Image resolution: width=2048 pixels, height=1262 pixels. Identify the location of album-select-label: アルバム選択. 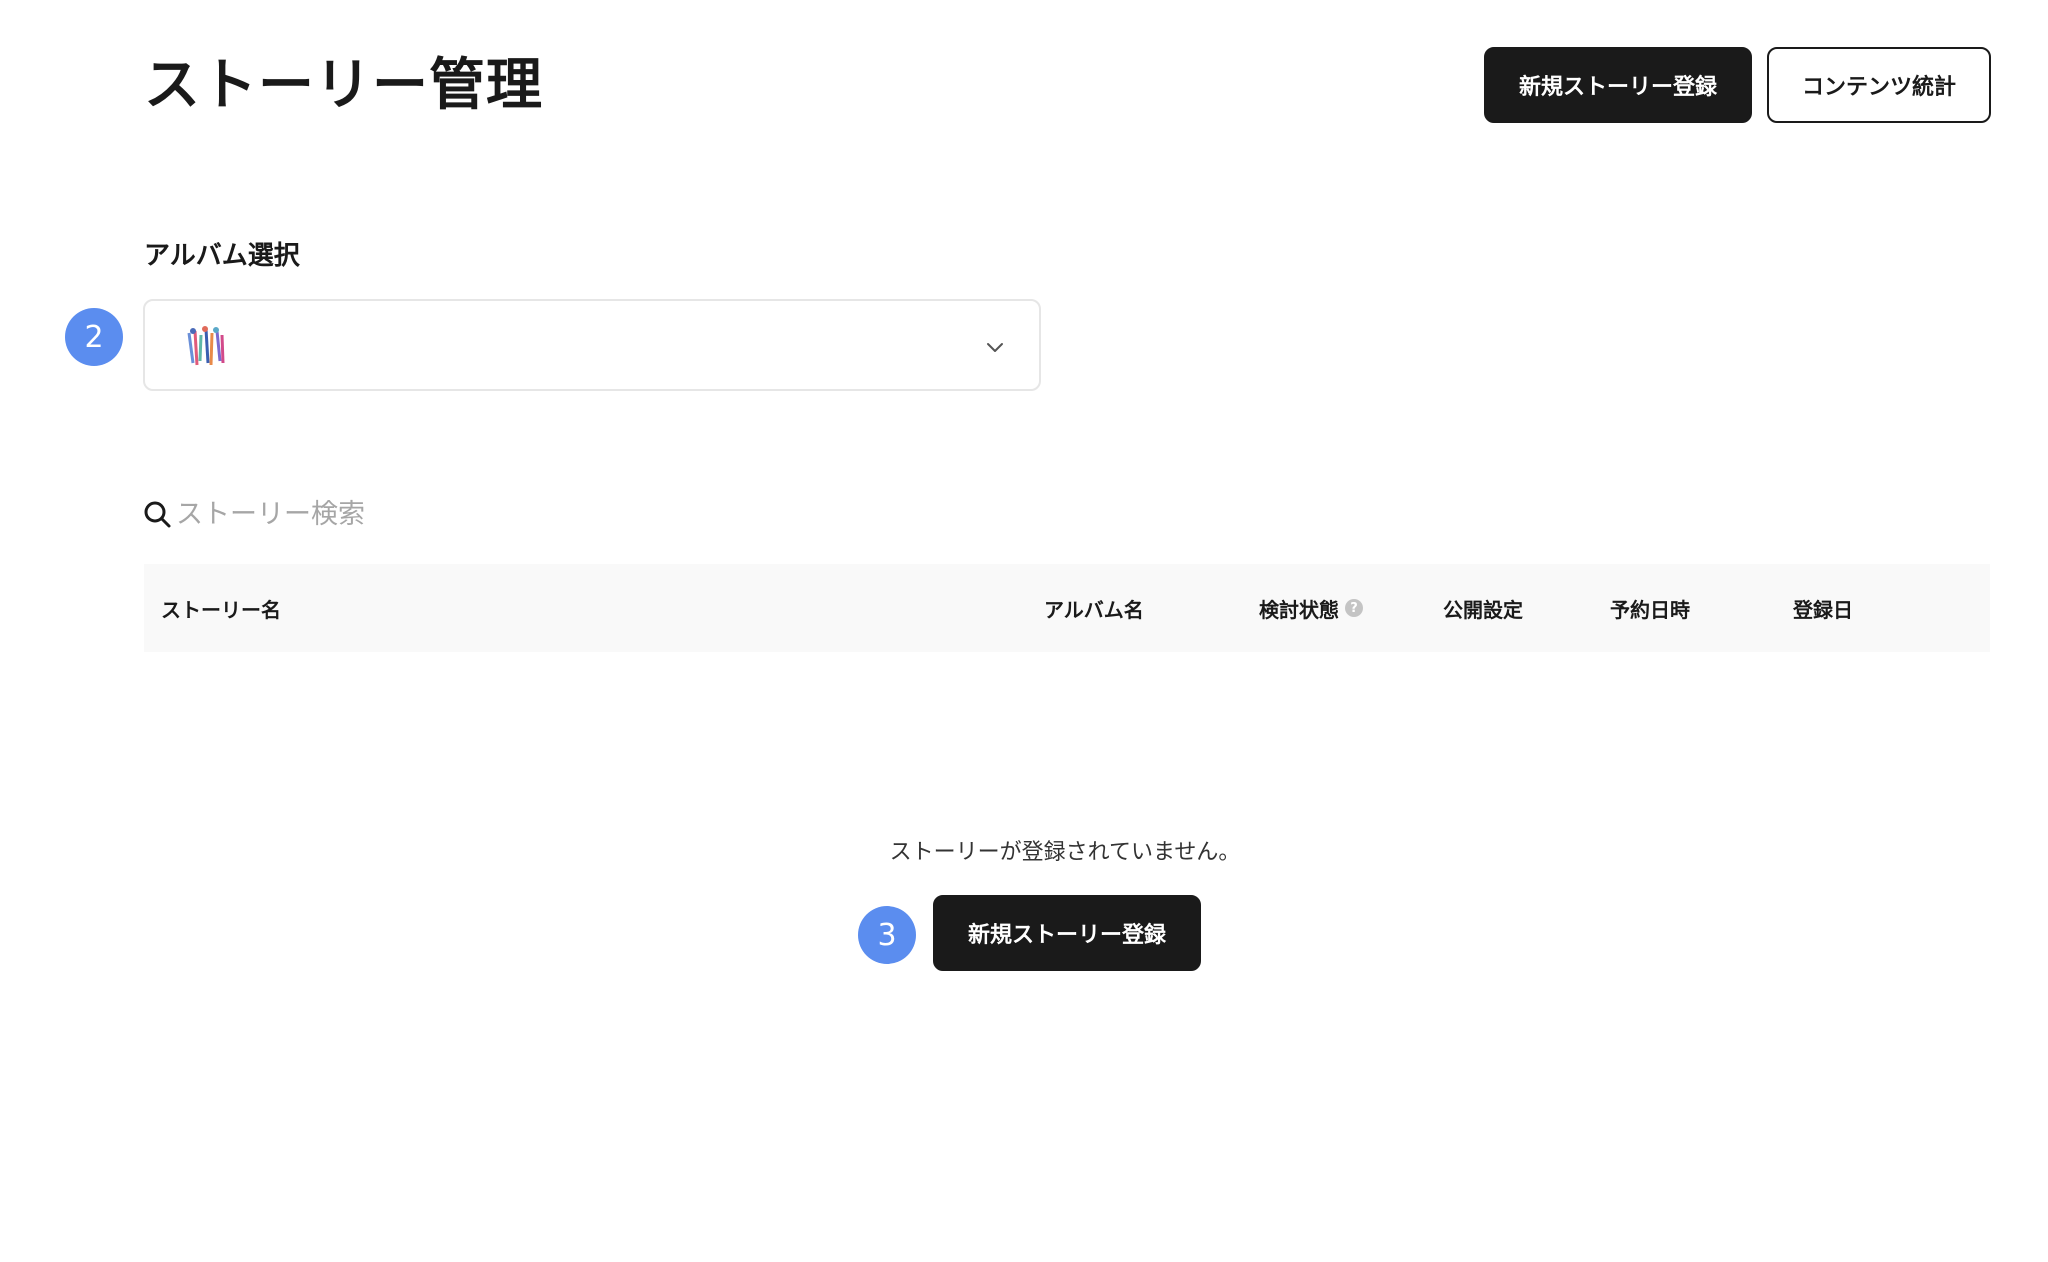
(222, 256).